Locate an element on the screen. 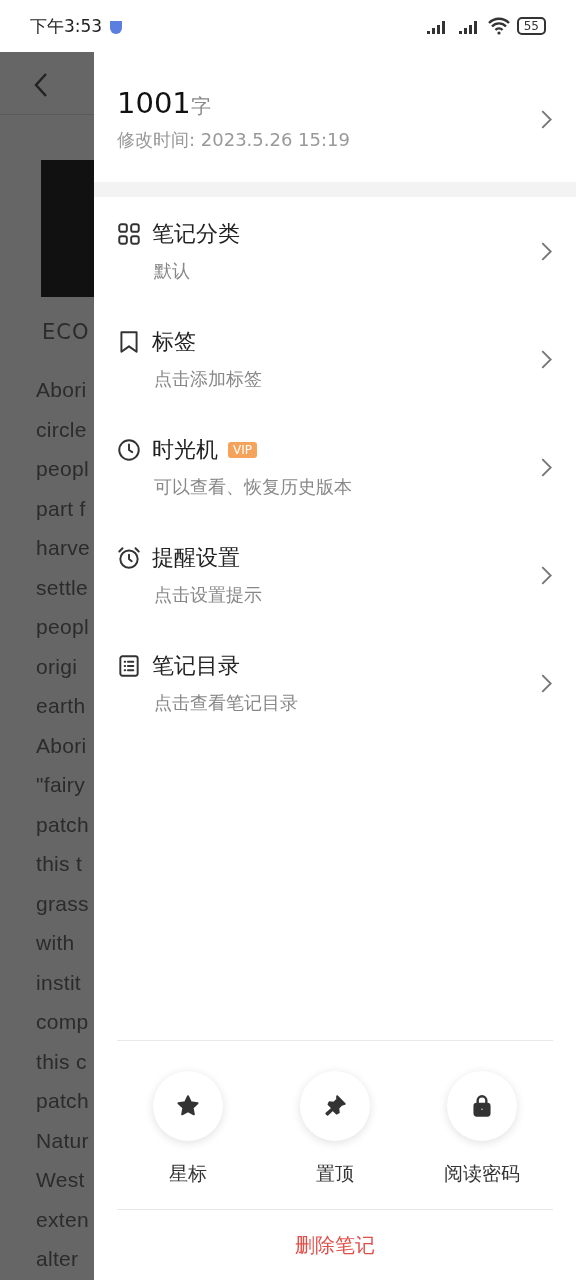  back-icon is located at coordinates (41, 85).